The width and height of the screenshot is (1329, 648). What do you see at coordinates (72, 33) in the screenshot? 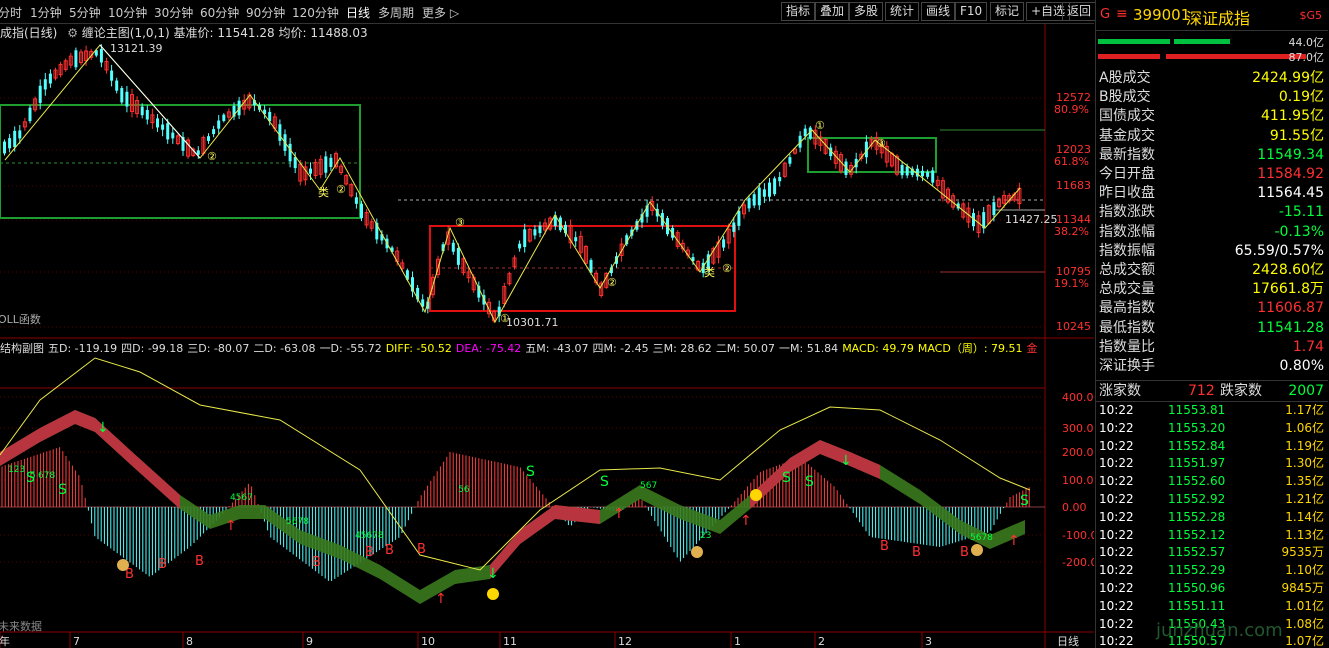
I see `settings-icon: ⚙` at bounding box center [72, 33].